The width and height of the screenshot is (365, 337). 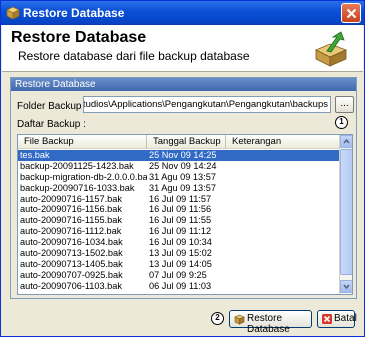 I want to click on close-button, so click(x=351, y=13).